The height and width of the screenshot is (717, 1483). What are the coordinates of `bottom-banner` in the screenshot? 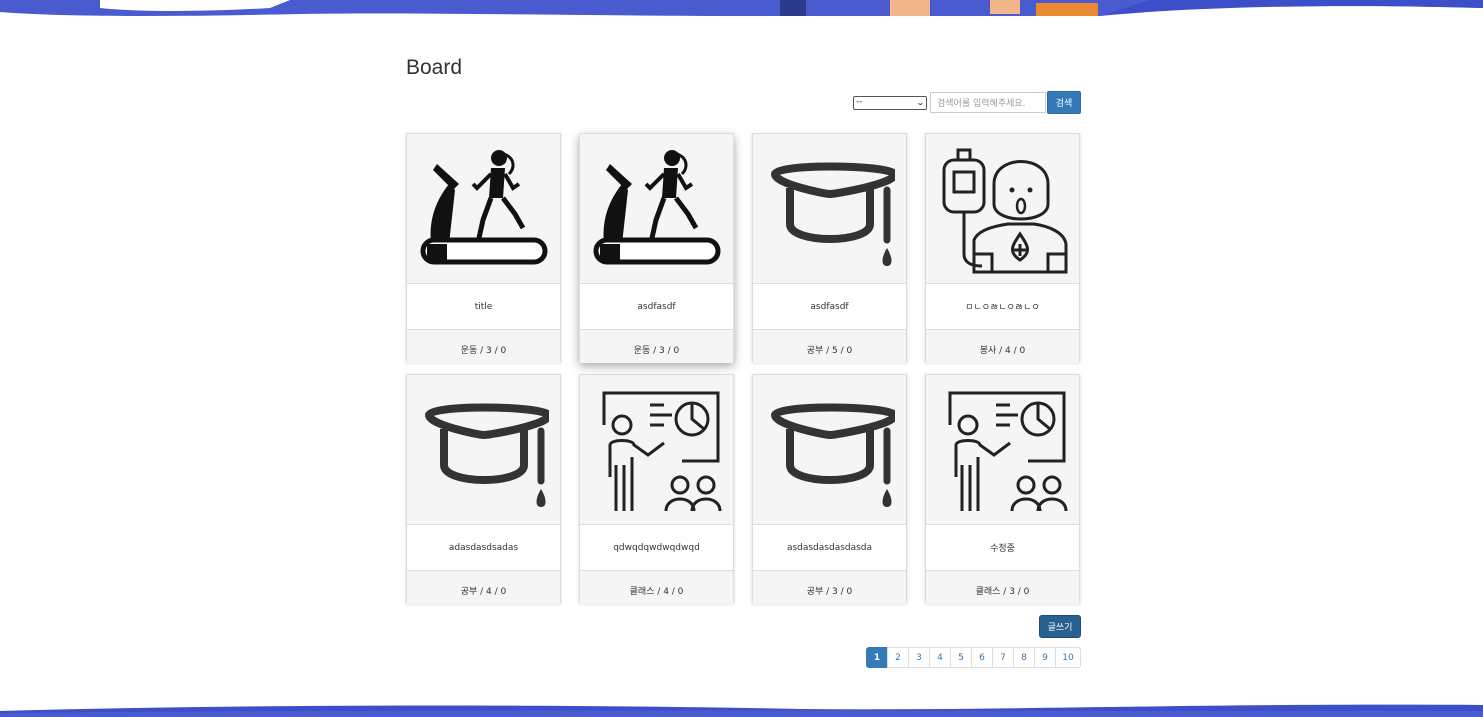 It's located at (741, 710).